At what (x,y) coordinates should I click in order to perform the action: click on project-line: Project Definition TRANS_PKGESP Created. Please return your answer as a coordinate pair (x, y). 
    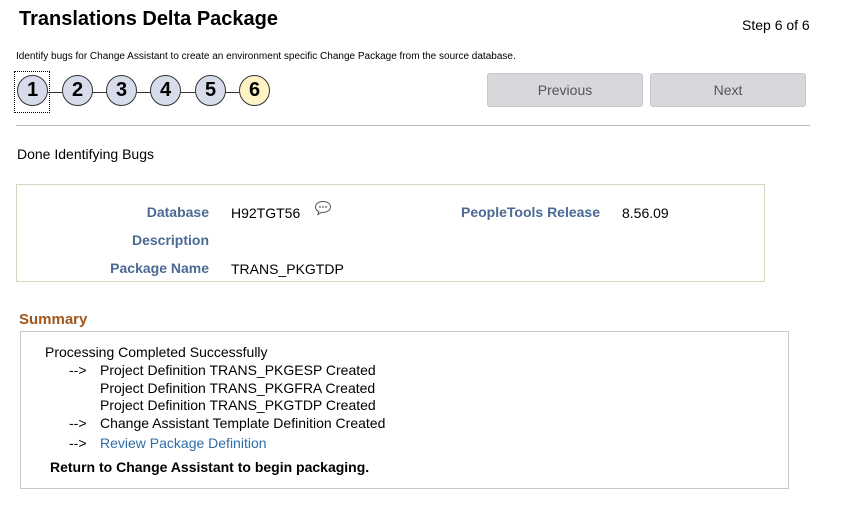
    Looking at the image, I should click on (238, 370).